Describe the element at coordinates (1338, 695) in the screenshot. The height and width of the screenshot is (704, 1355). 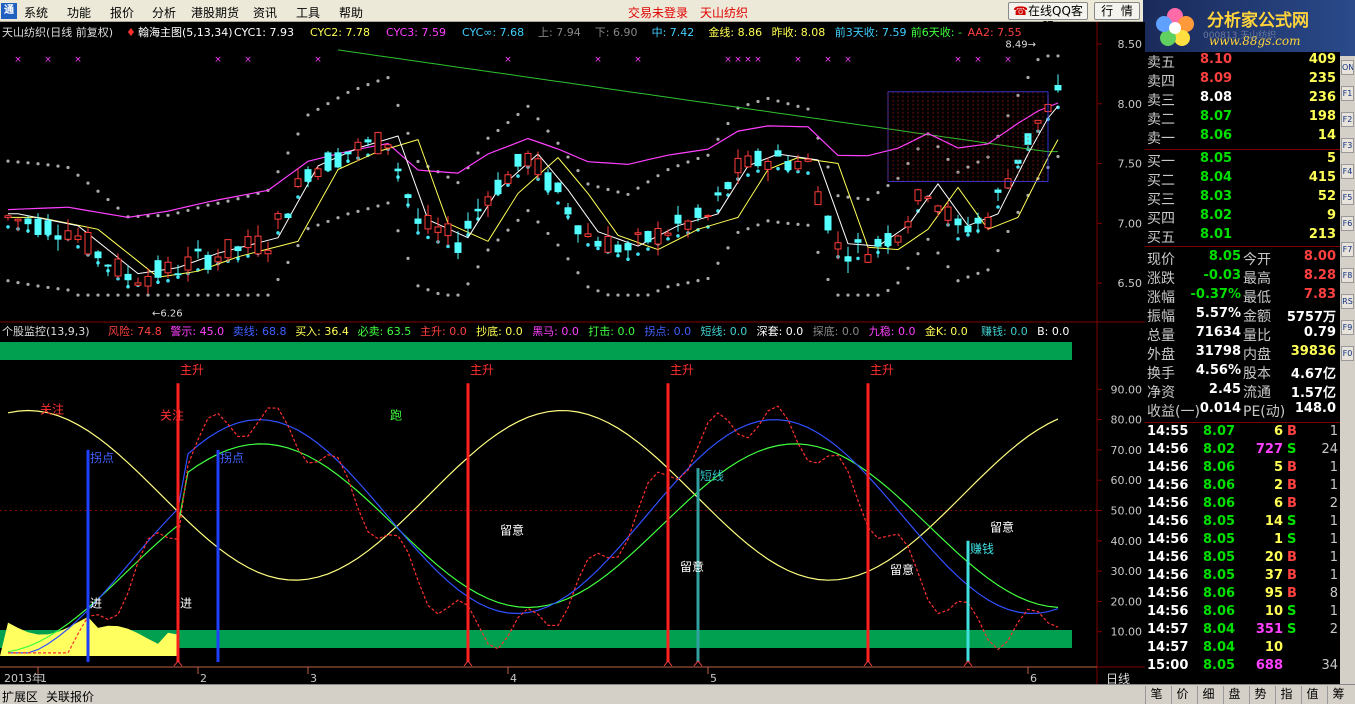
I see `tab-chips: 筹` at that location.